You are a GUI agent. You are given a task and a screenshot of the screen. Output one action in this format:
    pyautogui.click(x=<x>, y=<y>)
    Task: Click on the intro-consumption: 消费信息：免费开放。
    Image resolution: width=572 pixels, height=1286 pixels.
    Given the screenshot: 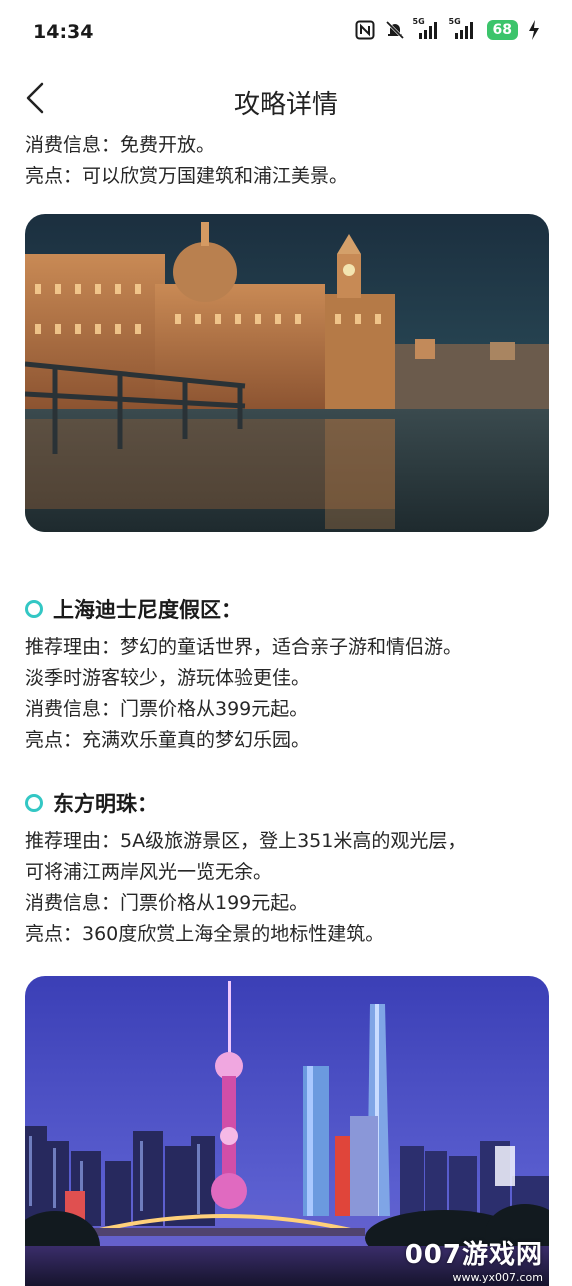 What is the action you would take?
    pyautogui.click(x=120, y=145)
    